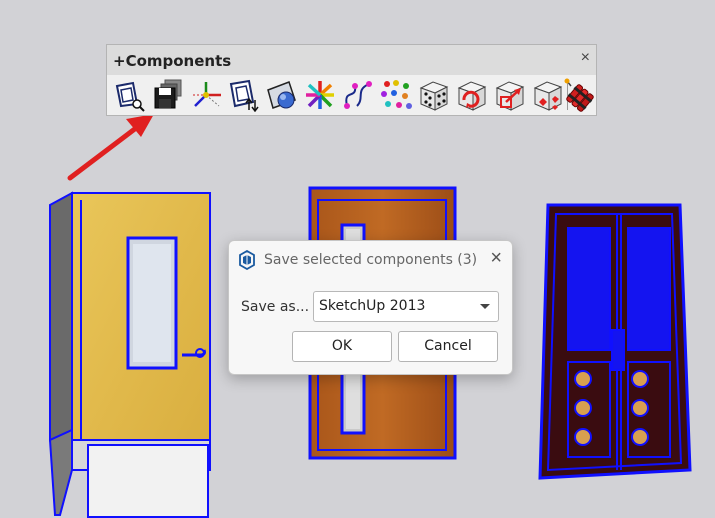  I want to click on dialog-close-icon: ×, so click(496, 258).